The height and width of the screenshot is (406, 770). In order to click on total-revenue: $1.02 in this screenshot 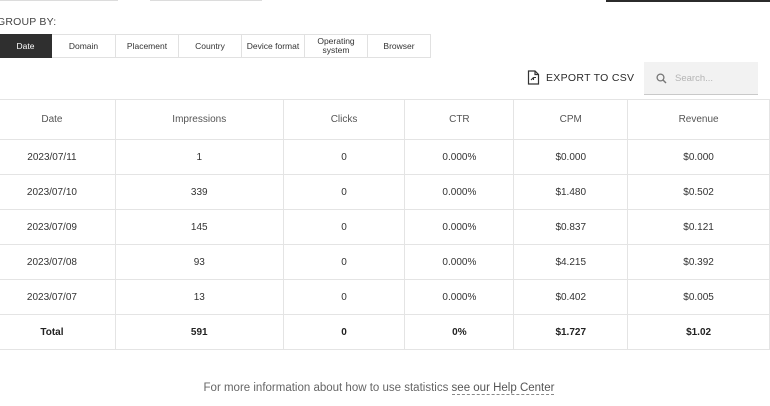, I will do `click(698, 332)`.